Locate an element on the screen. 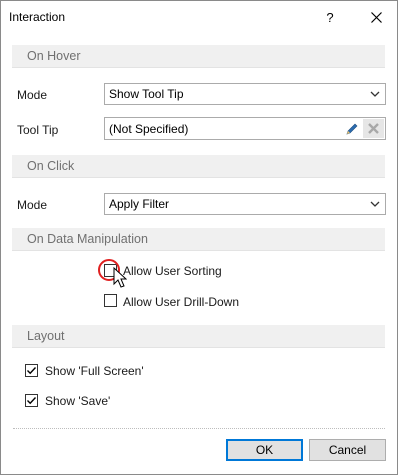 This screenshot has height=475, width=398. dialog-title: Interaction is located at coordinates (37, 17).